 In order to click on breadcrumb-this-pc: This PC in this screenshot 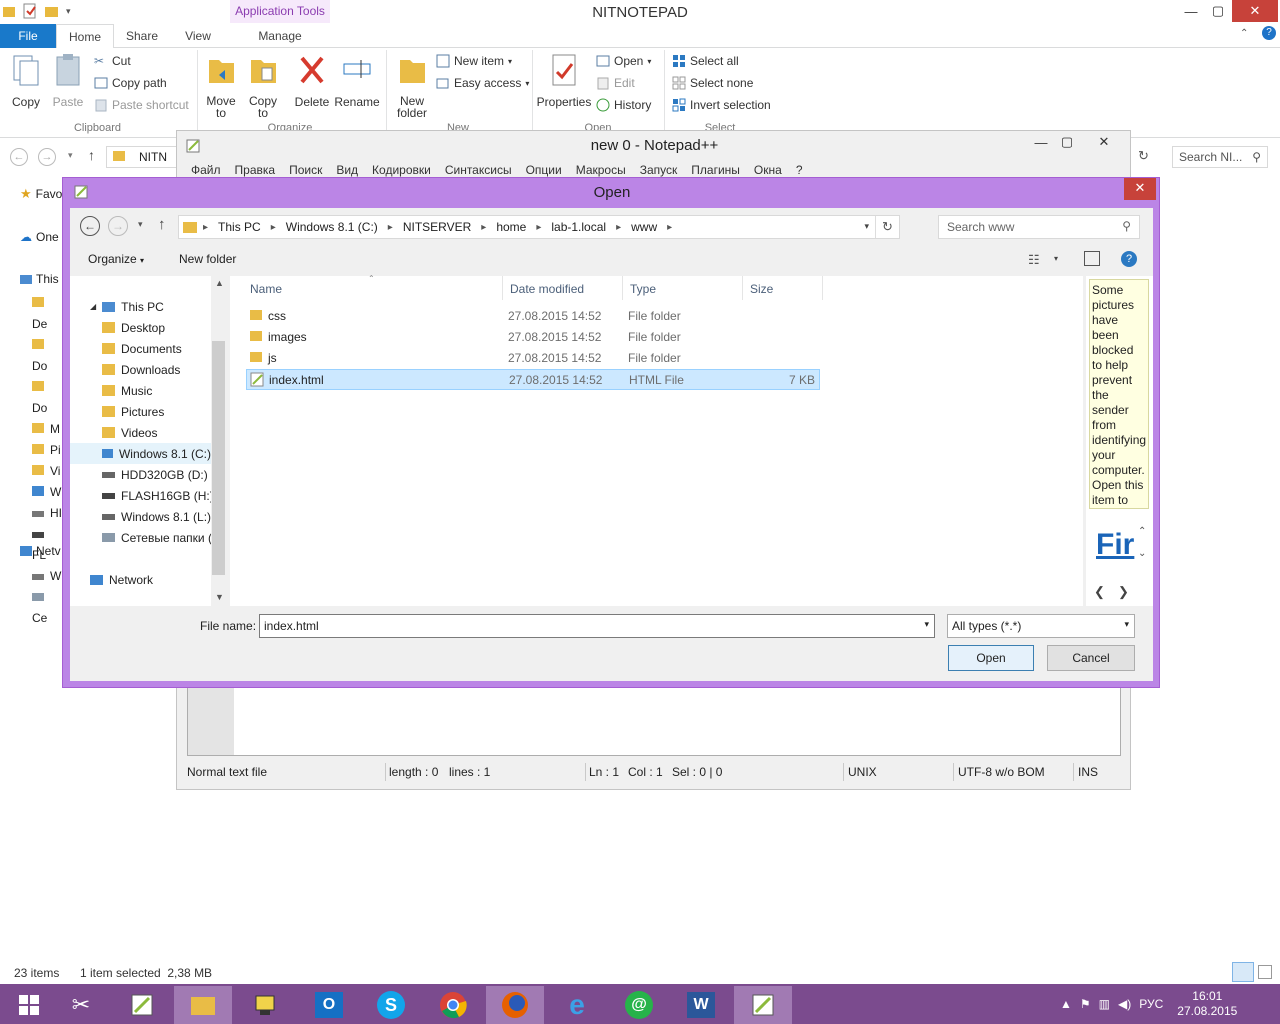, I will do `click(239, 227)`.